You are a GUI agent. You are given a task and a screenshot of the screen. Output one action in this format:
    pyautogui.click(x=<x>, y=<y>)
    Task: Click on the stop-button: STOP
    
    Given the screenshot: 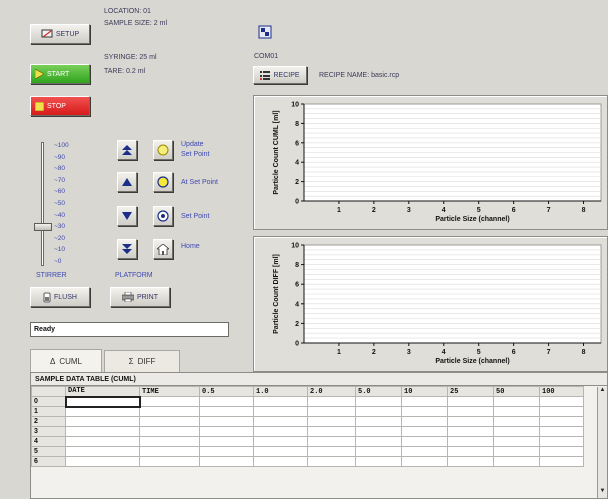 What is the action you would take?
    pyautogui.click(x=60, y=106)
    